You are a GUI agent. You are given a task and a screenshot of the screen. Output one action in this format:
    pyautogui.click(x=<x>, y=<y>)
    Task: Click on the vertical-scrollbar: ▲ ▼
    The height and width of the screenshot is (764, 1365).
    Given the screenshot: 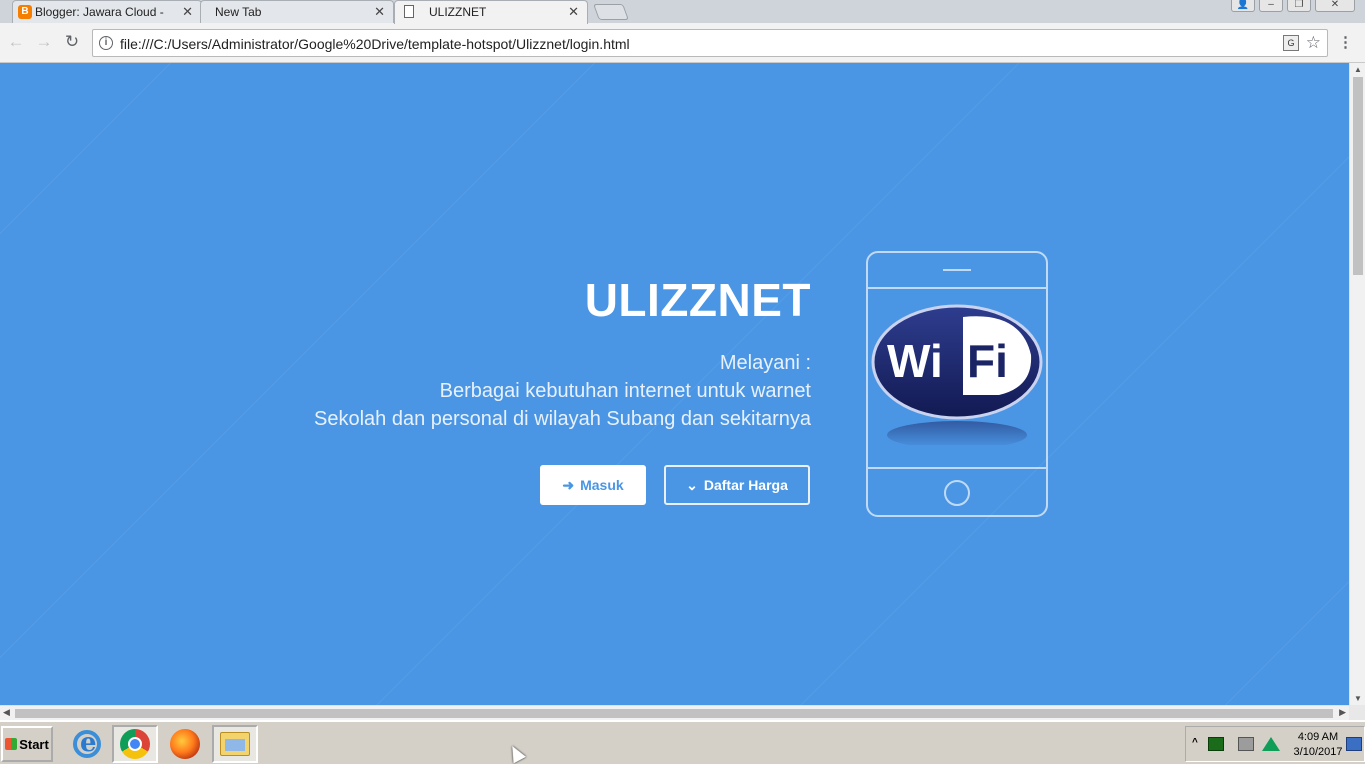 What is the action you would take?
    pyautogui.click(x=1357, y=384)
    